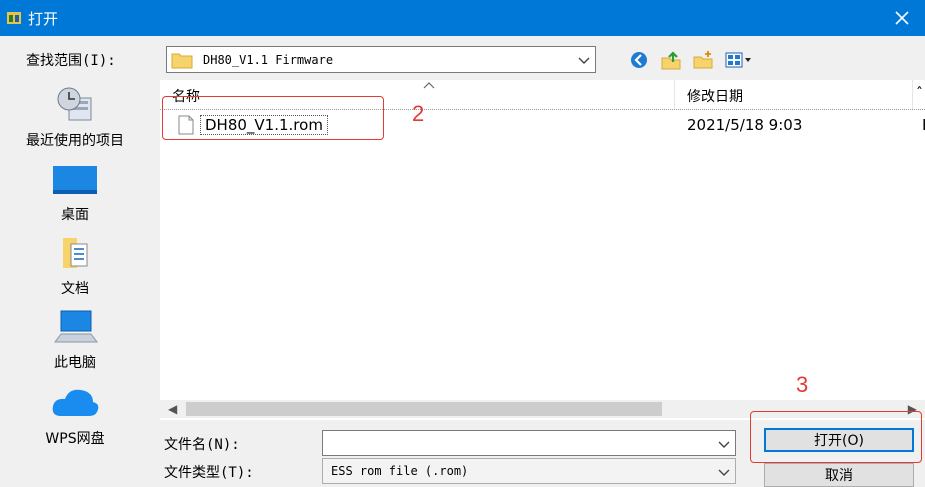 The height and width of the screenshot is (487, 925). Describe the element at coordinates (703, 60) in the screenshot. I see `new-folder-icon` at that location.